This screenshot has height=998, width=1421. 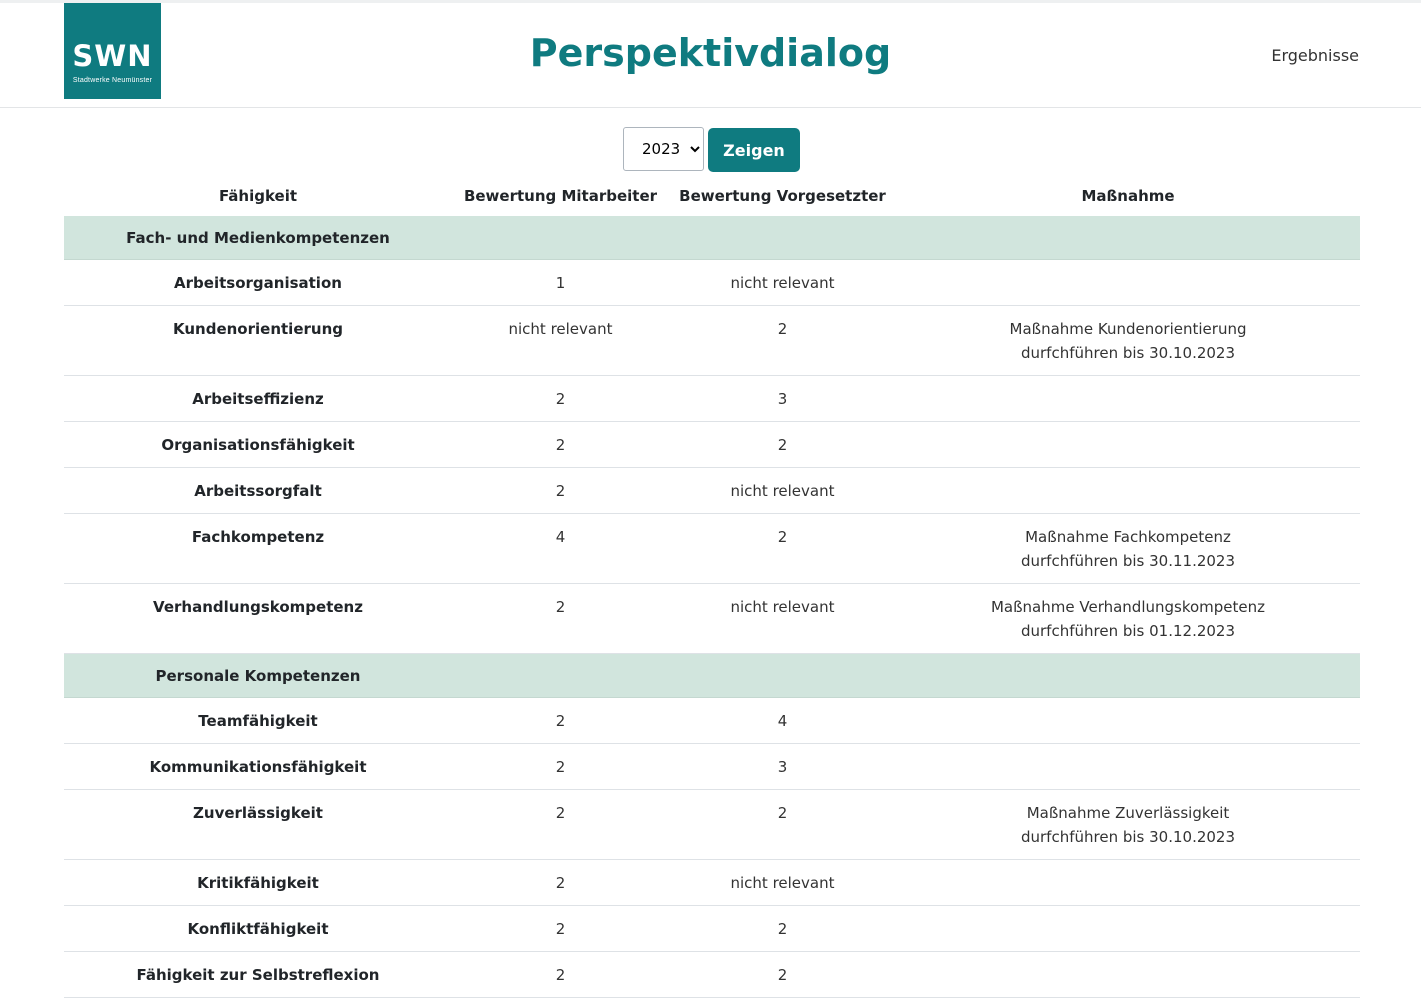 I want to click on column-header-employee-rating: Bewertung Mitarbeiter, so click(x=560, y=196).